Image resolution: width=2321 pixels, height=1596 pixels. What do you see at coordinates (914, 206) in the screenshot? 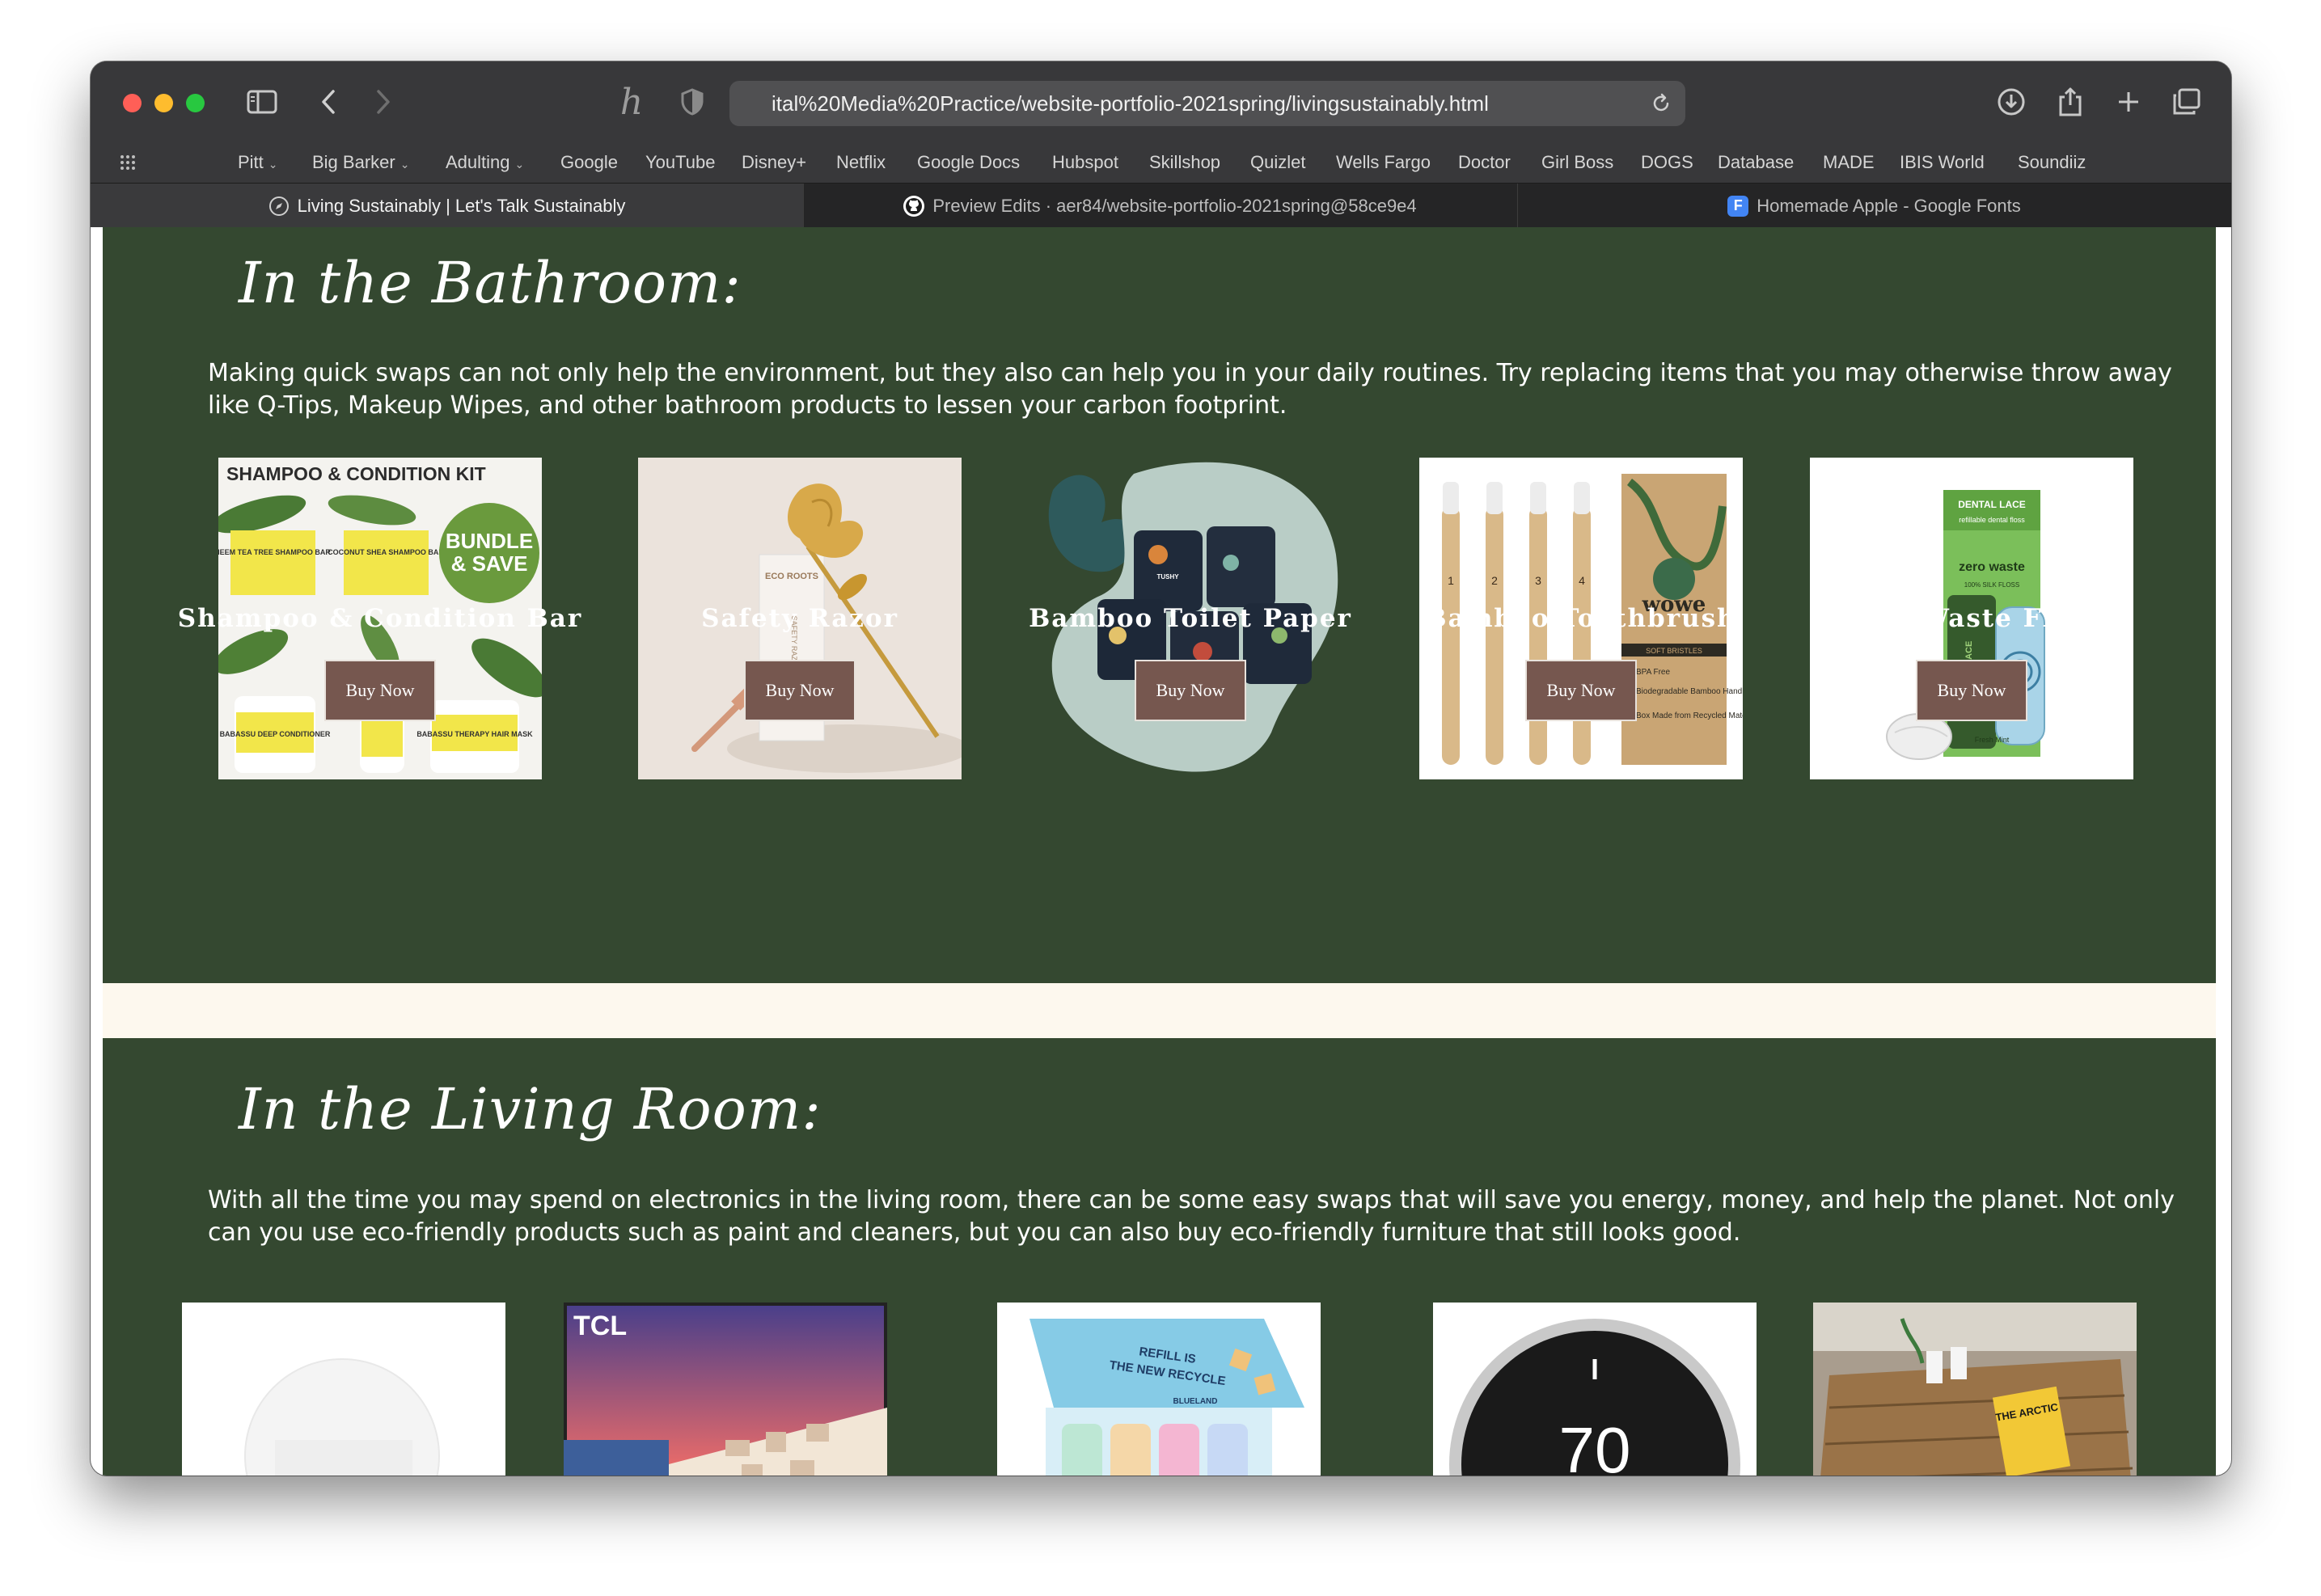
I see `github-icon` at bounding box center [914, 206].